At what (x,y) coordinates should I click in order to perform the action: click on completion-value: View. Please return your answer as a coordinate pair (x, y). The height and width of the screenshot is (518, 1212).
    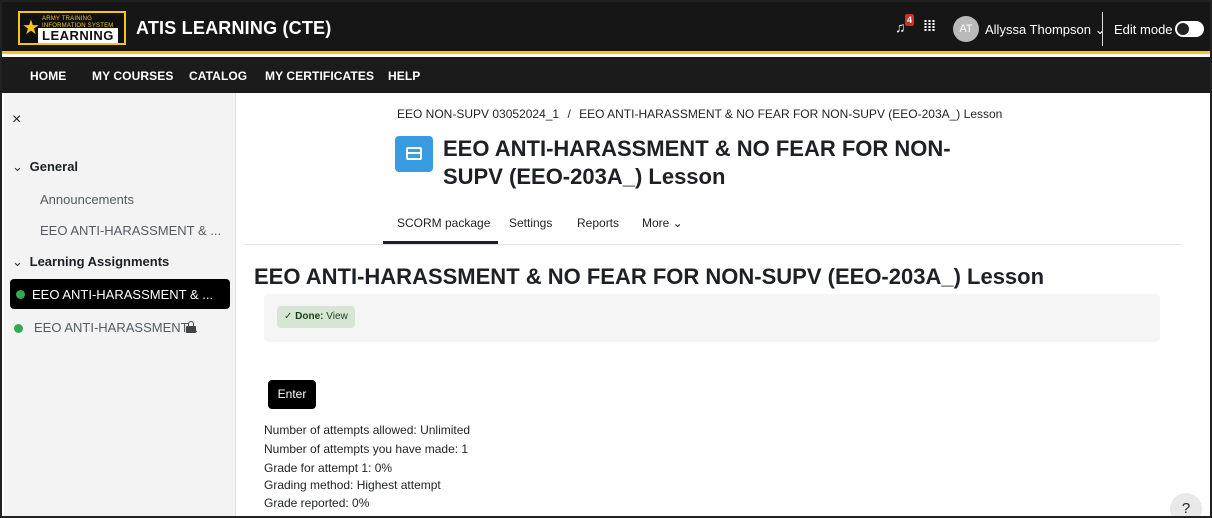
    Looking at the image, I should click on (337, 316).